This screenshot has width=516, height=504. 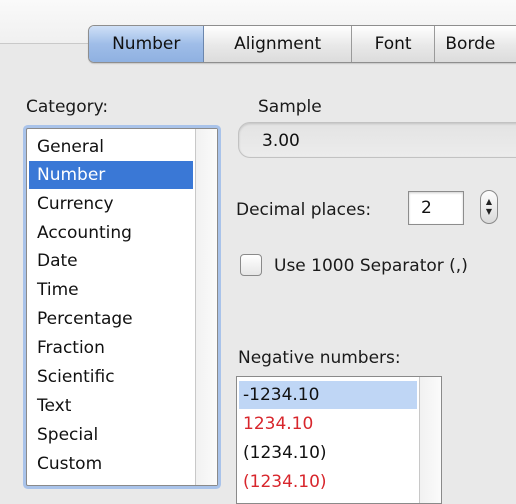 What do you see at coordinates (436, 208) in the screenshot?
I see `decimal-places-field: 2` at bounding box center [436, 208].